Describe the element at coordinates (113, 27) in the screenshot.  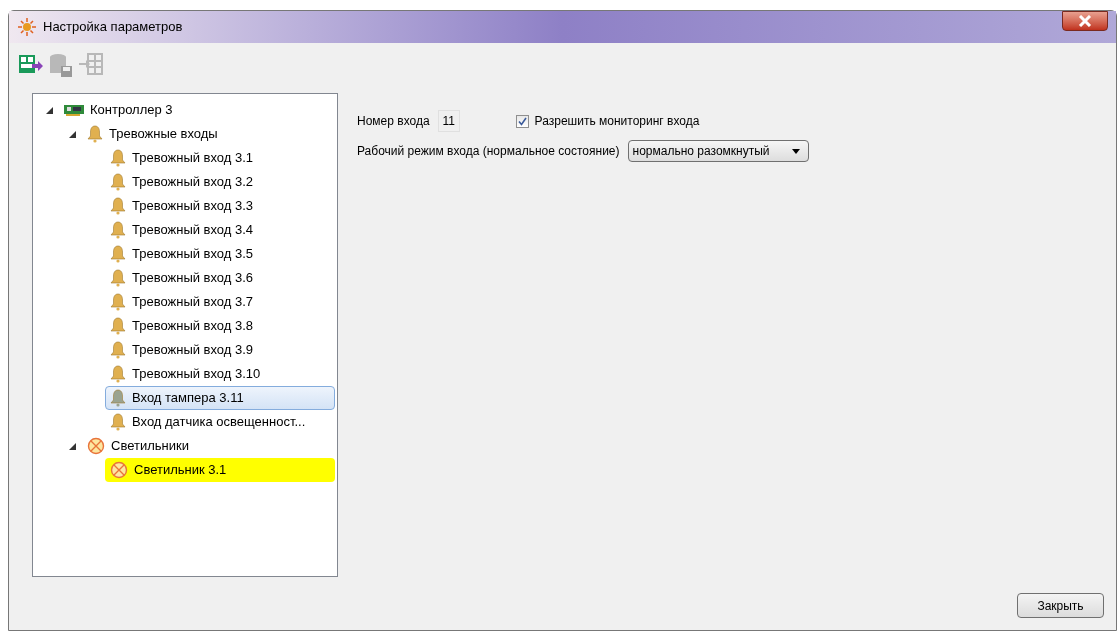
I see `window-title: Настройка параметров` at that location.